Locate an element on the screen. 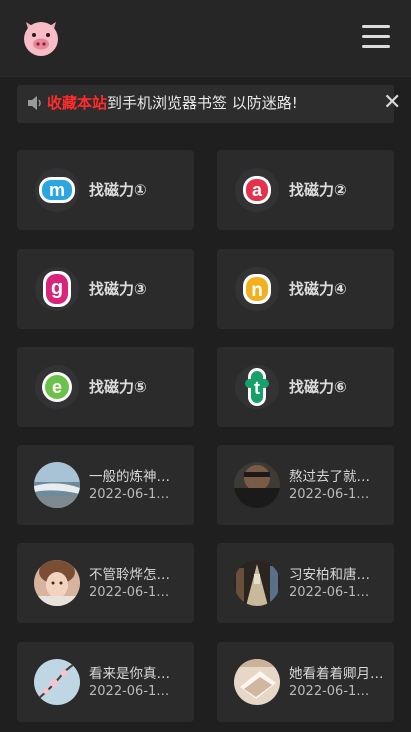 The image size is (411, 732). svg-text: a is located at coordinates (257, 190).